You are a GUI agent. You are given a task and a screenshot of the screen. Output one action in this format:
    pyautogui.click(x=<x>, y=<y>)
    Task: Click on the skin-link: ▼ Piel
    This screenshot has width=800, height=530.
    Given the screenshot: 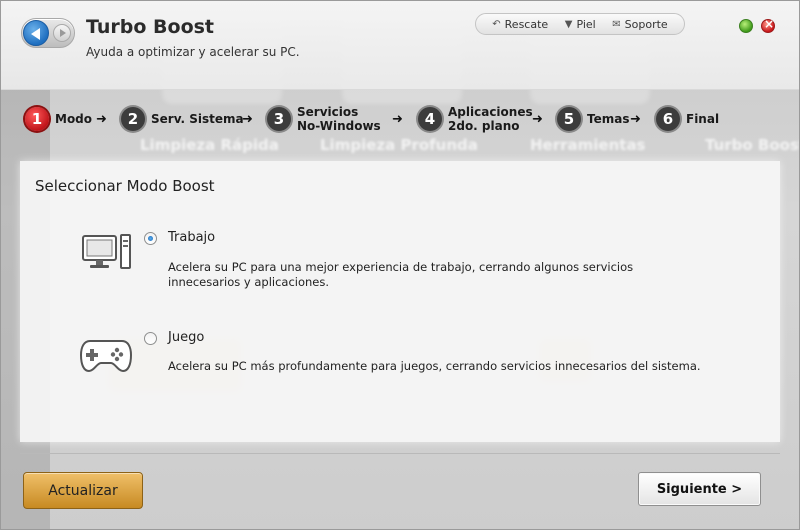 What is the action you would take?
    pyautogui.click(x=580, y=24)
    